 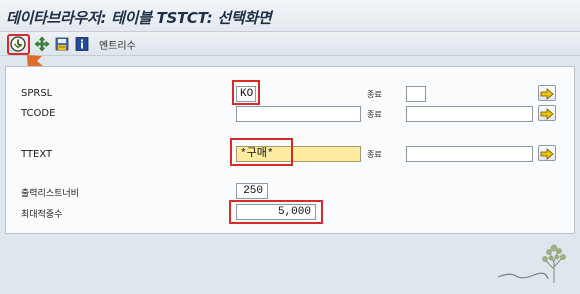 What do you see at coordinates (82, 44) in the screenshot?
I see `info-icon` at bounding box center [82, 44].